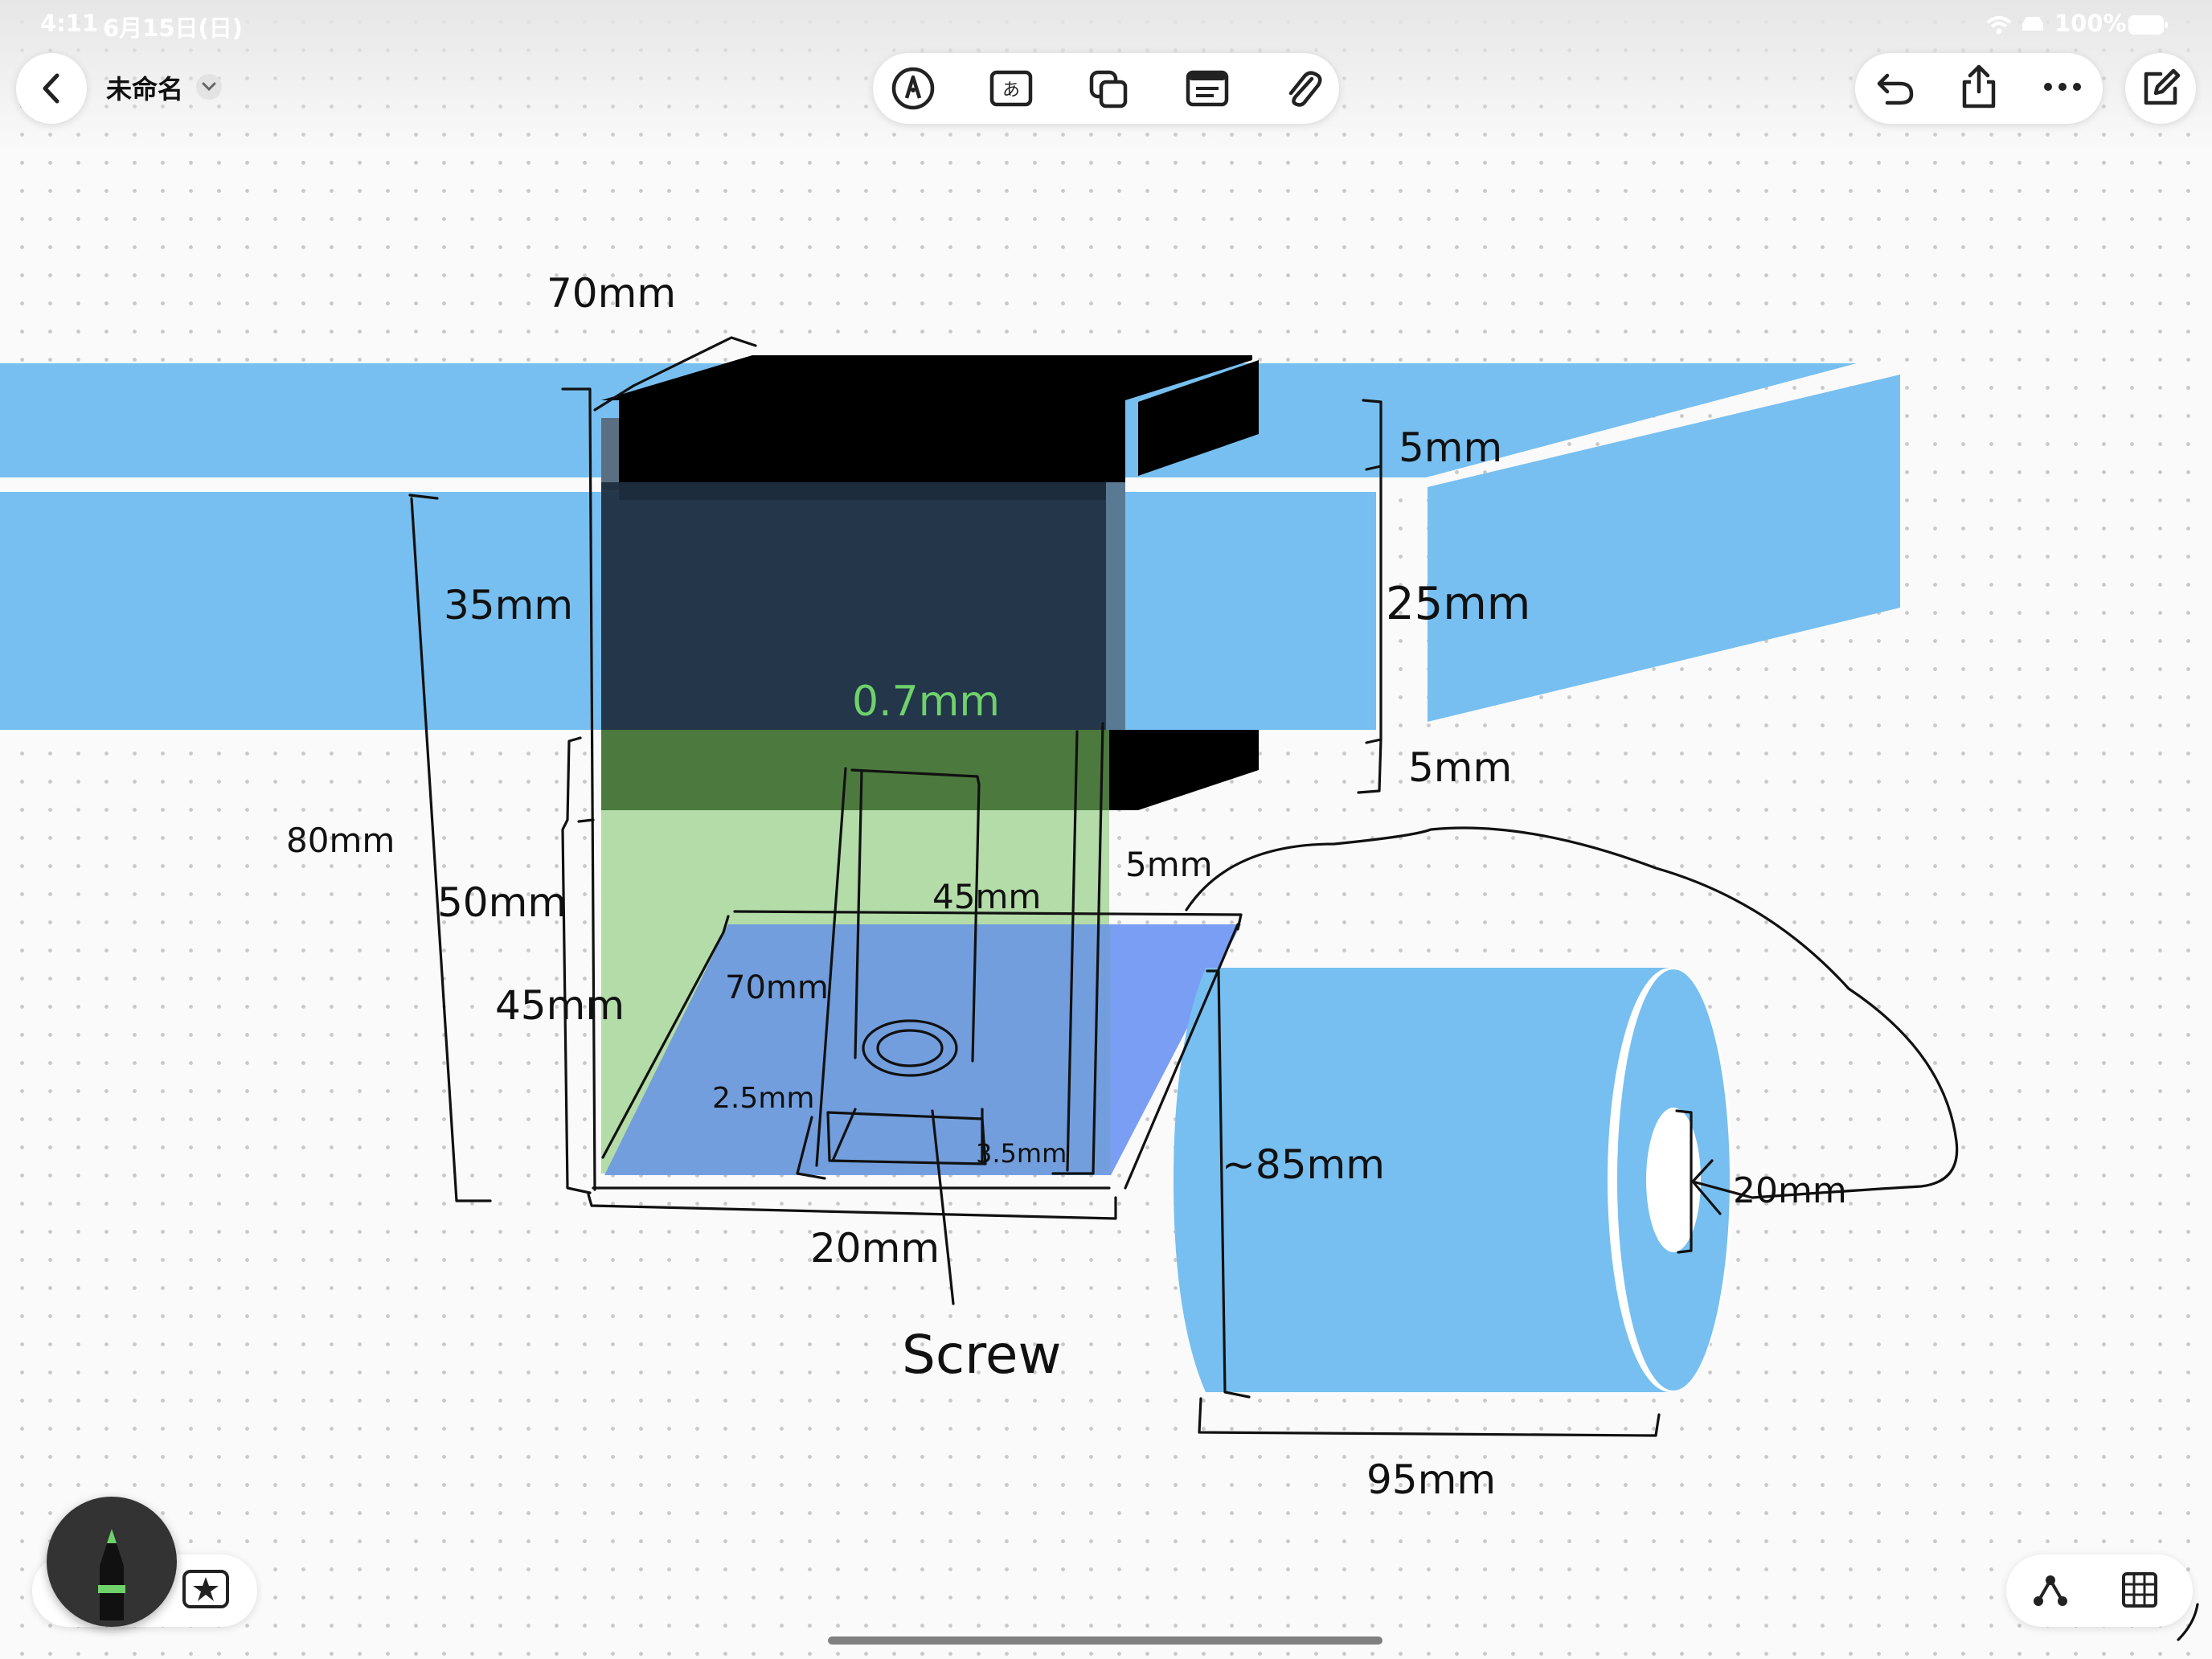 This screenshot has width=2212, height=1659. Describe the element at coordinates (508, 605) in the screenshot. I see `label-left-35: 35mm` at that location.